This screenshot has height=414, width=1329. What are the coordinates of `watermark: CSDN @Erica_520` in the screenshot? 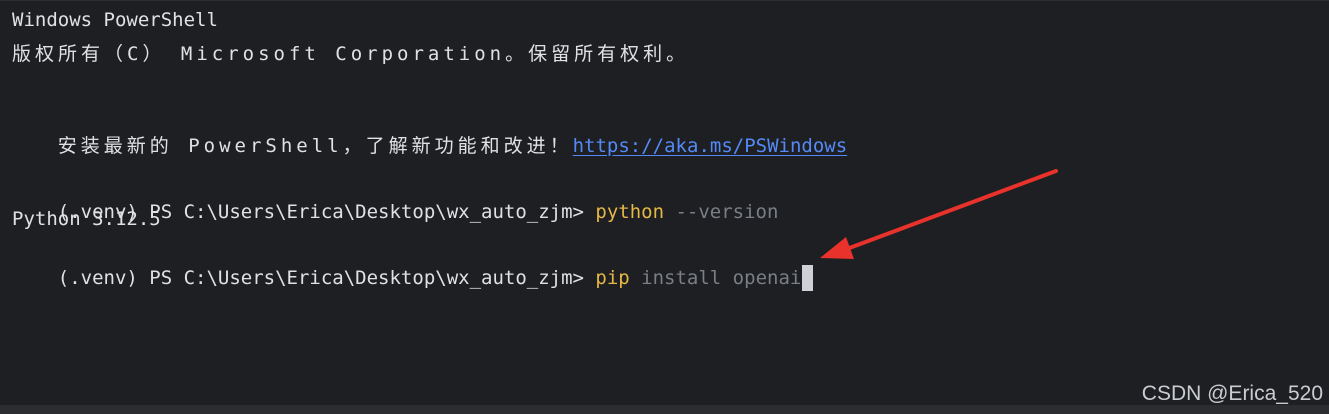 It's located at (1232, 393).